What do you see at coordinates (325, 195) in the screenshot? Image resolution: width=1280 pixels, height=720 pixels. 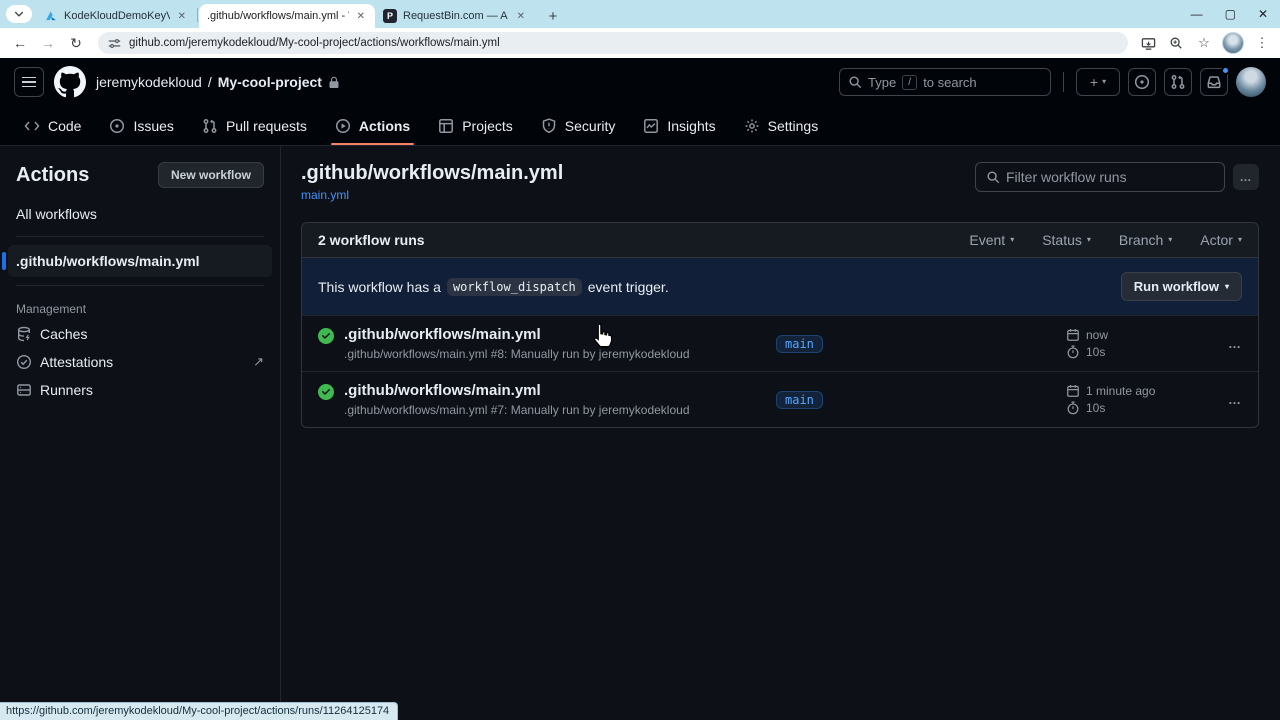 I see `workflow-file-link: main.yml` at bounding box center [325, 195].